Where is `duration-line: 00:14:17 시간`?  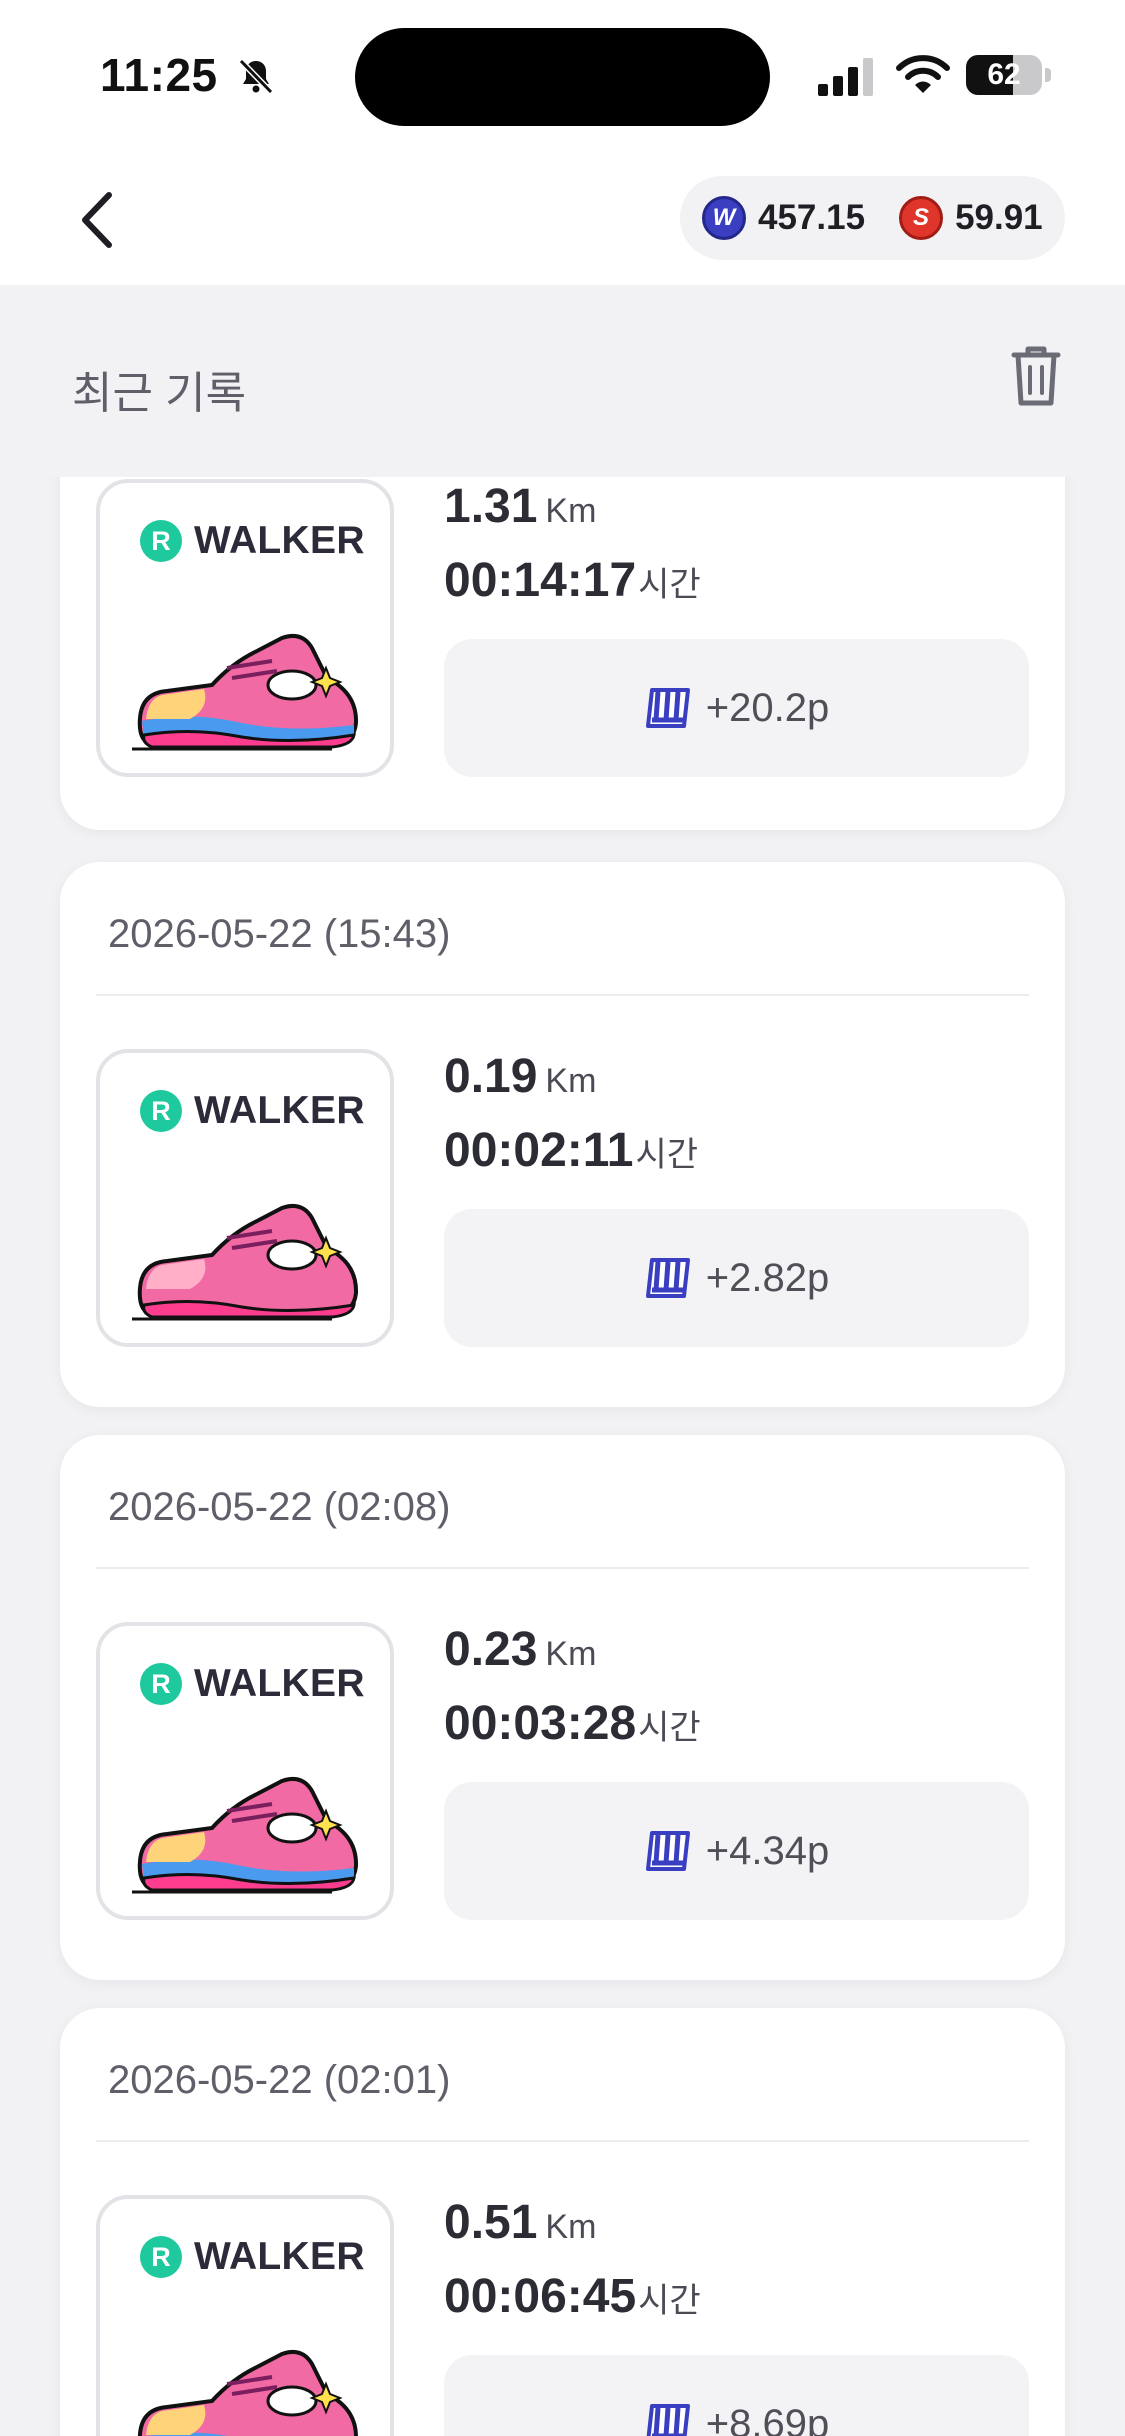
duration-line: 00:14:17 시간 is located at coordinates (736, 591).